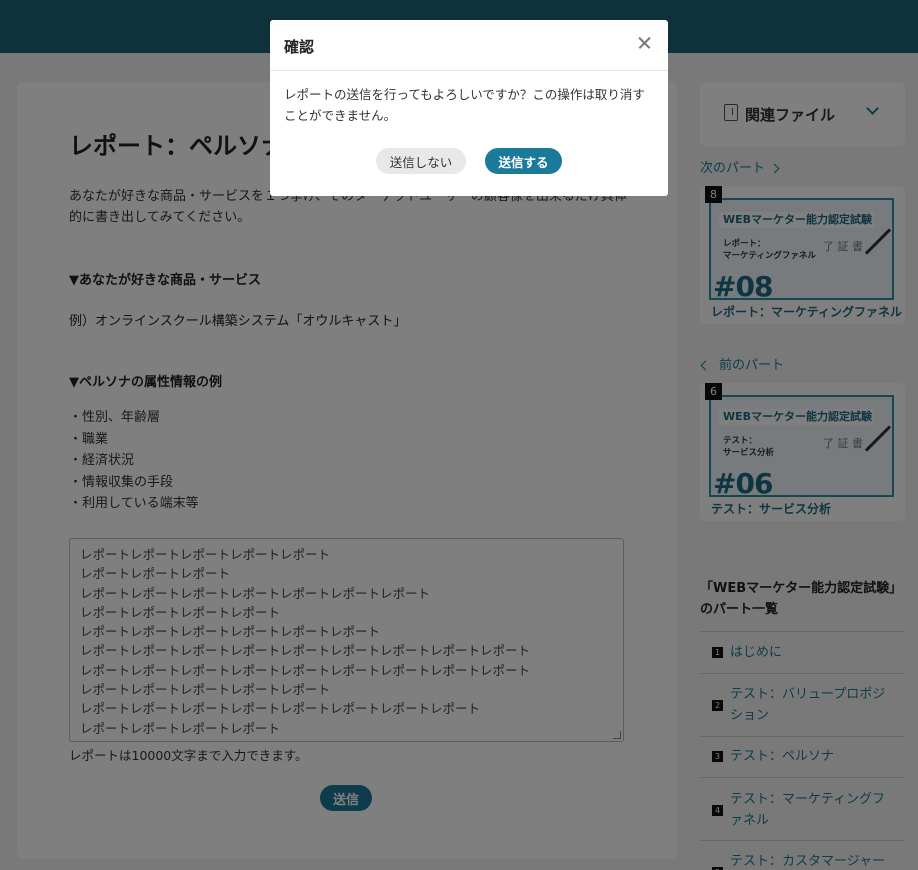  What do you see at coordinates (469, 45) in the screenshot?
I see `dialog-header: 確認` at bounding box center [469, 45].